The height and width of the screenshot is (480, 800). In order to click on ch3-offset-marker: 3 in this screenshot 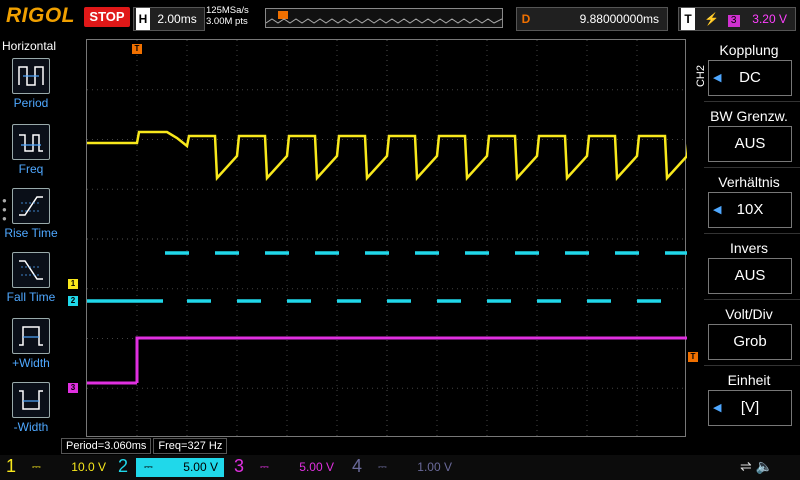, I will do `click(73, 388)`.